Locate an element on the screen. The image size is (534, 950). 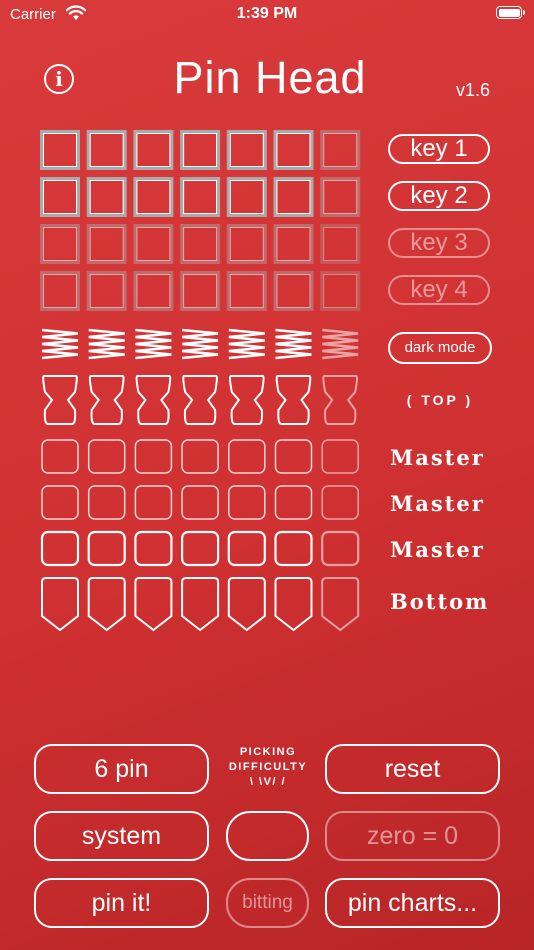
key-1-button: key 1 is located at coordinates (439, 149).